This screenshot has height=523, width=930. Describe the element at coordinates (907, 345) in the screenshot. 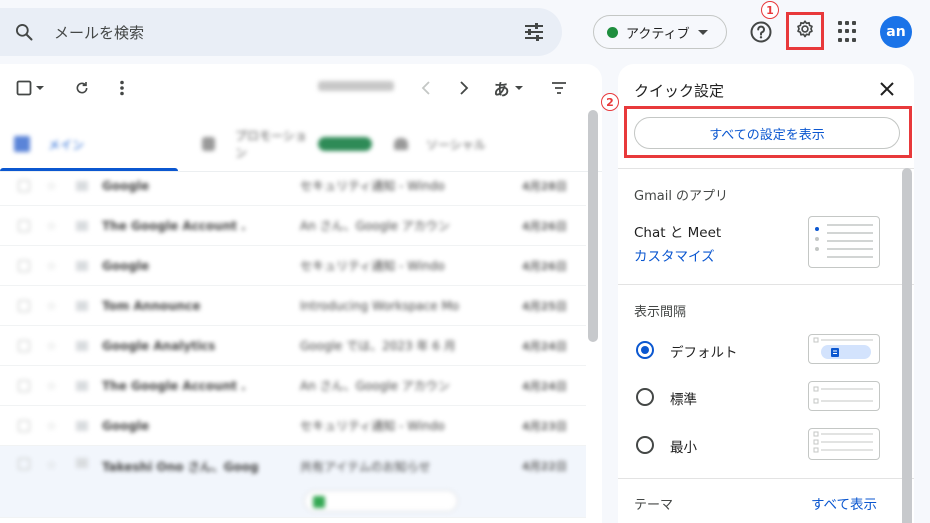

I see `quick-settings-scrollbar` at that location.